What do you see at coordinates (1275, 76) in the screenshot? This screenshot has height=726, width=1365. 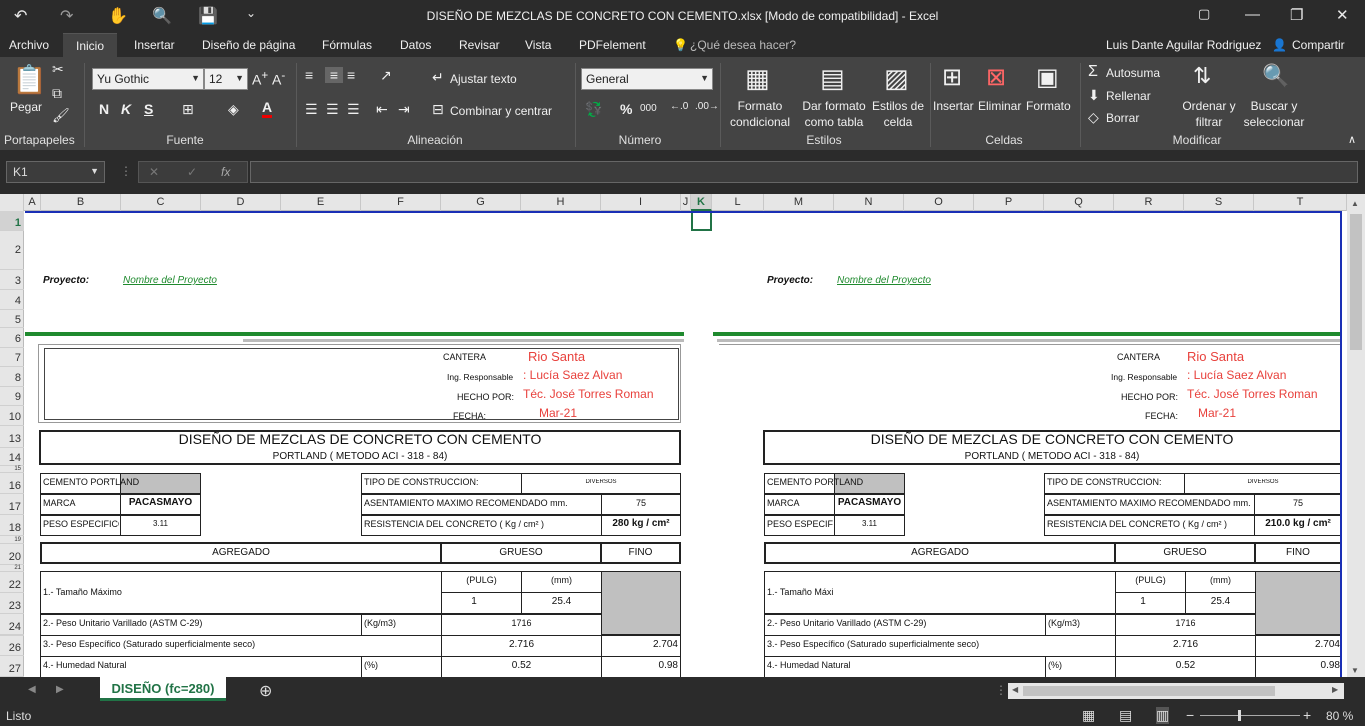 I see `find-select-icon: 🔍` at bounding box center [1275, 76].